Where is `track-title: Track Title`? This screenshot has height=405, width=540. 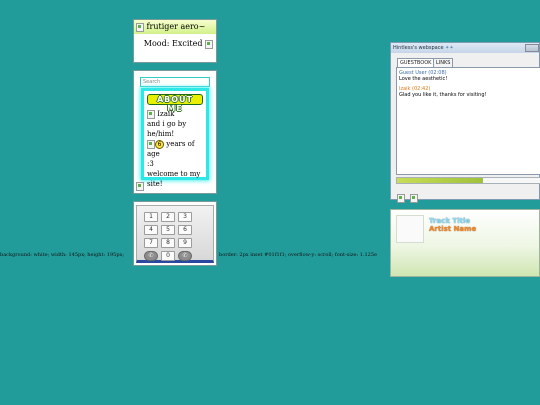
track-title: Track Title is located at coordinates (450, 221).